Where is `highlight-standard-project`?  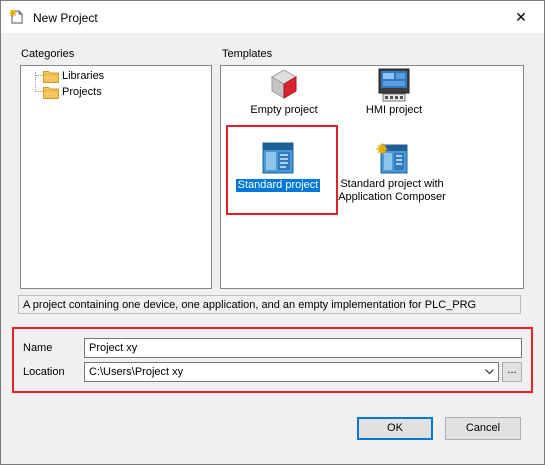 highlight-standard-project is located at coordinates (282, 170).